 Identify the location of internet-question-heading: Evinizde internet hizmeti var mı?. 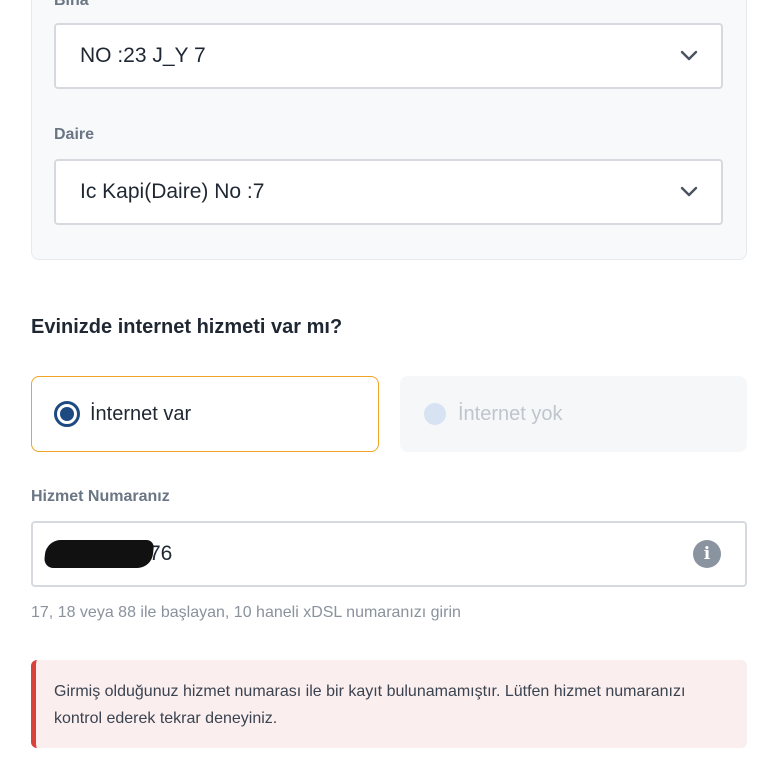
(187, 327).